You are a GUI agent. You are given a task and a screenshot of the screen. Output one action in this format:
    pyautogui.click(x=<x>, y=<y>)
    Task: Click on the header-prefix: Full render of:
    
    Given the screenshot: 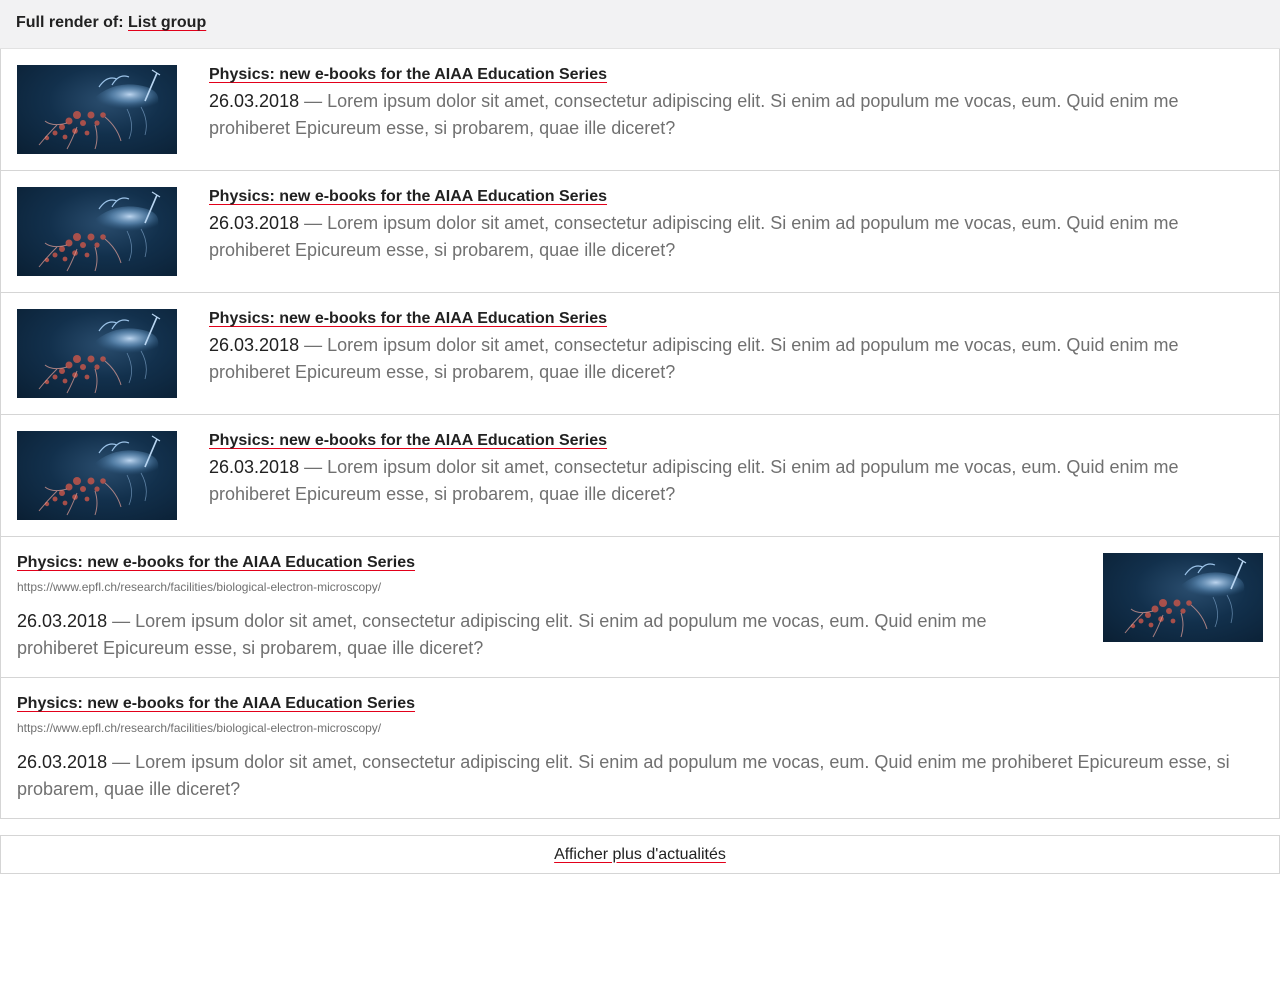 What is the action you would take?
    pyautogui.click(x=70, y=22)
    